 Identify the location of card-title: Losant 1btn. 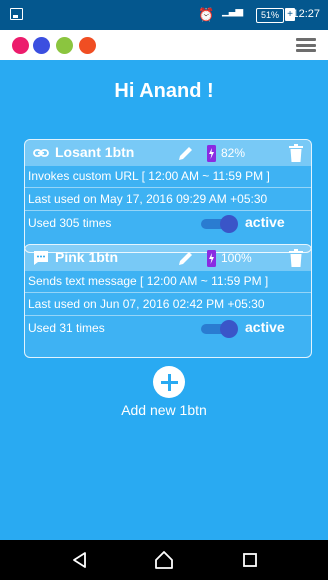
(95, 152).